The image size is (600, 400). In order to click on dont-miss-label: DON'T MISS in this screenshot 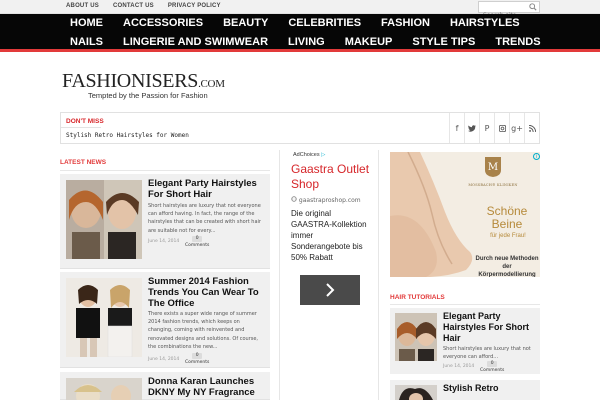, I will do `click(85, 121)`.